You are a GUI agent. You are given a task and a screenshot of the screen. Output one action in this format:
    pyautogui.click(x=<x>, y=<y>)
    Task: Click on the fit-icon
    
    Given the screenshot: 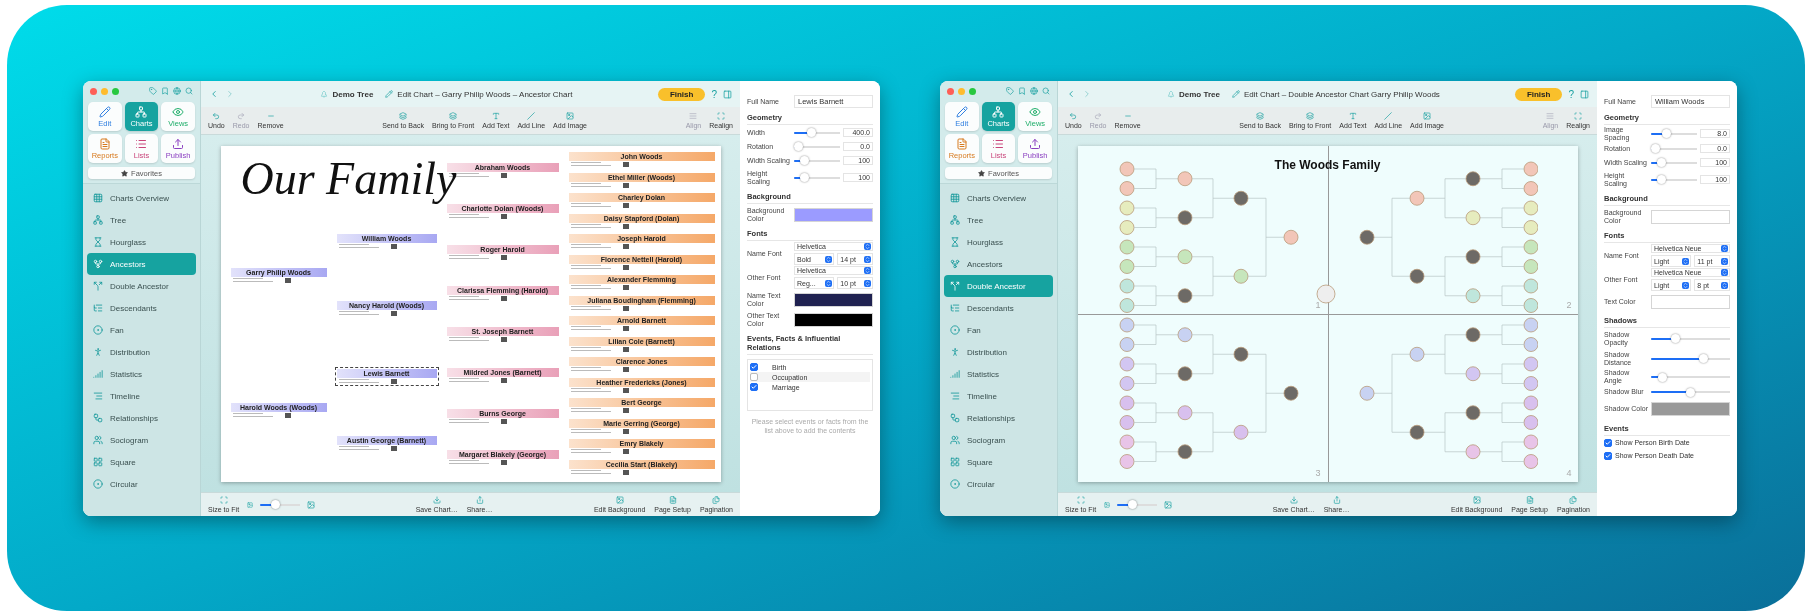 What is the action you would take?
    pyautogui.click(x=223, y=500)
    